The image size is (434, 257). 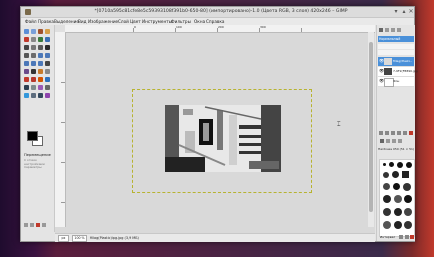 What do you see at coordinates (396, 52) in the screenshot?
I see `lock-row` at bounding box center [396, 52].